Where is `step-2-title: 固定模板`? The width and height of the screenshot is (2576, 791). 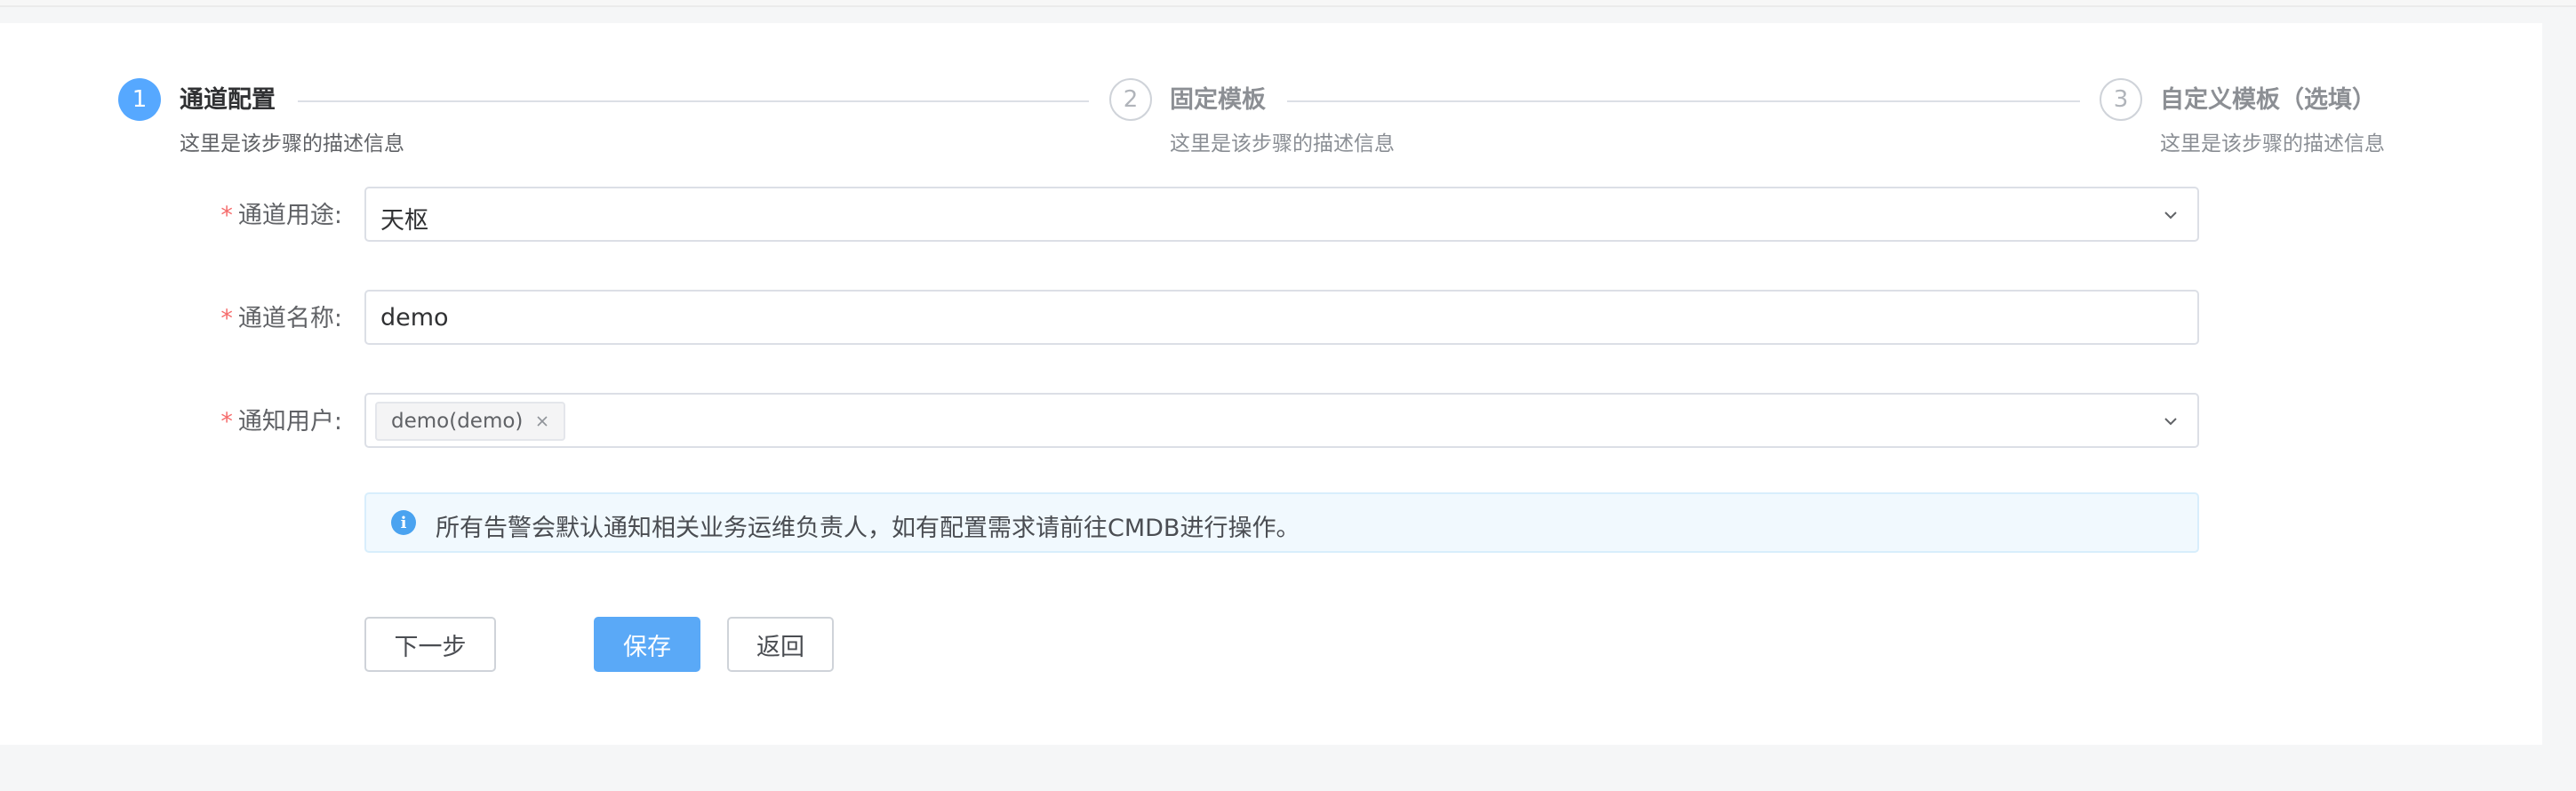 step-2-title: 固定模板 is located at coordinates (1218, 100).